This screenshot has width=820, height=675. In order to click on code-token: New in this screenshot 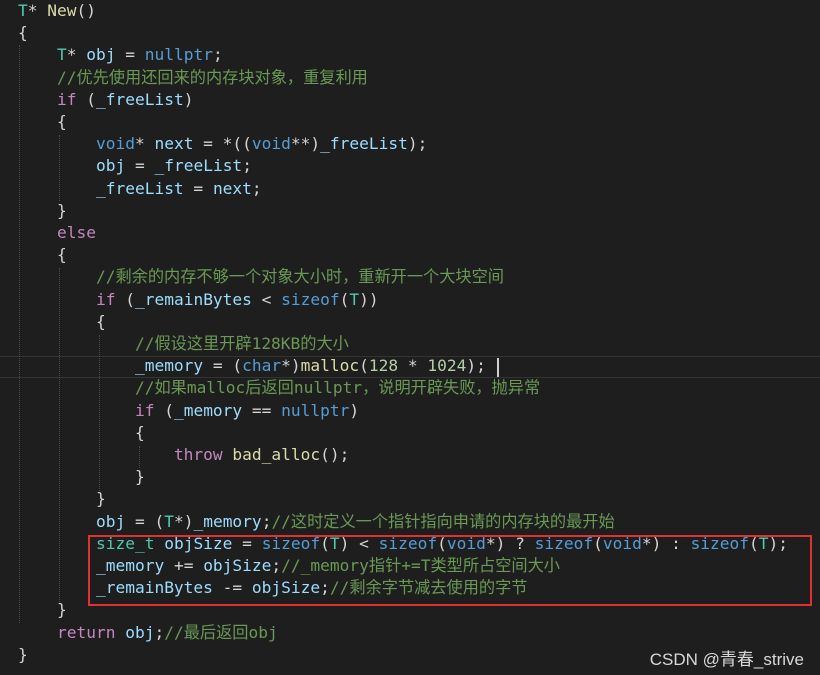, I will do `click(62, 10)`.